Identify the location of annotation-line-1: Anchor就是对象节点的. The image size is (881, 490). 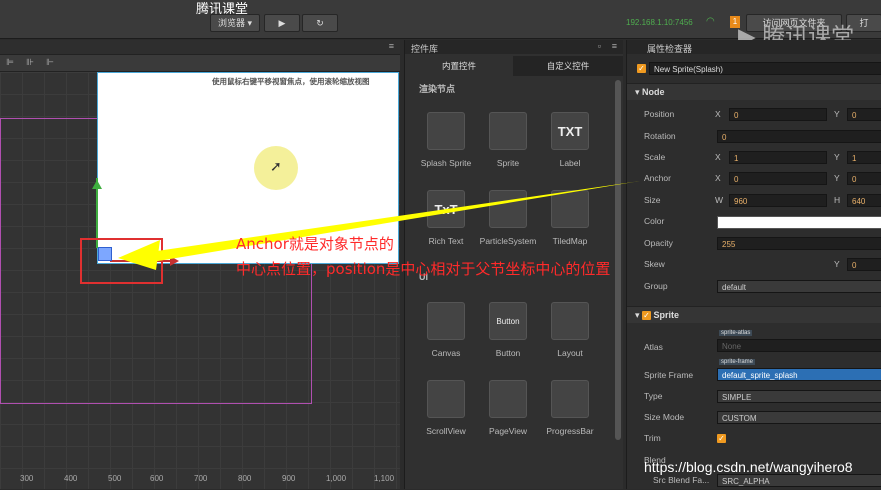
(315, 244).